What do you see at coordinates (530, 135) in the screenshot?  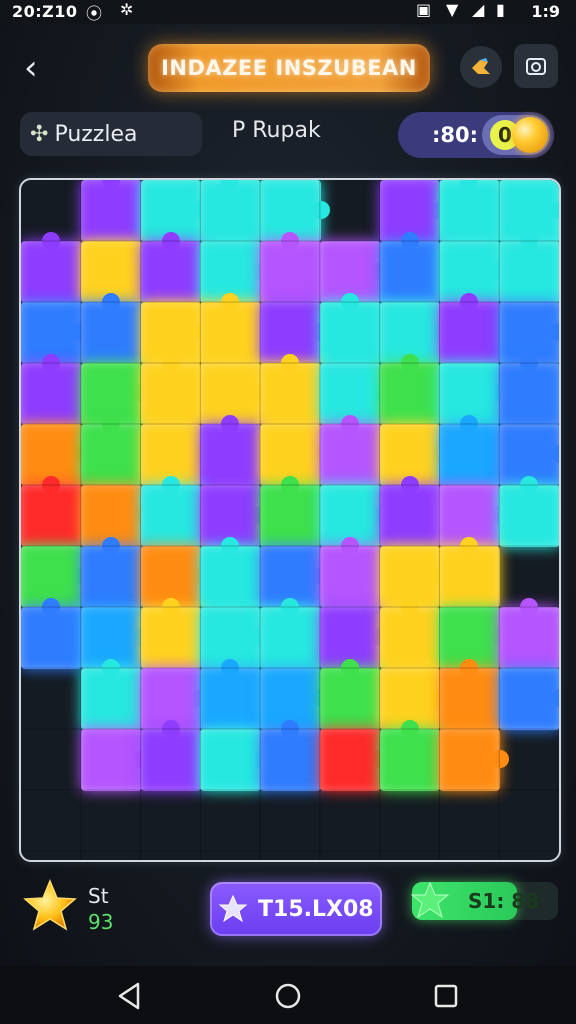 I see `coin-icon` at bounding box center [530, 135].